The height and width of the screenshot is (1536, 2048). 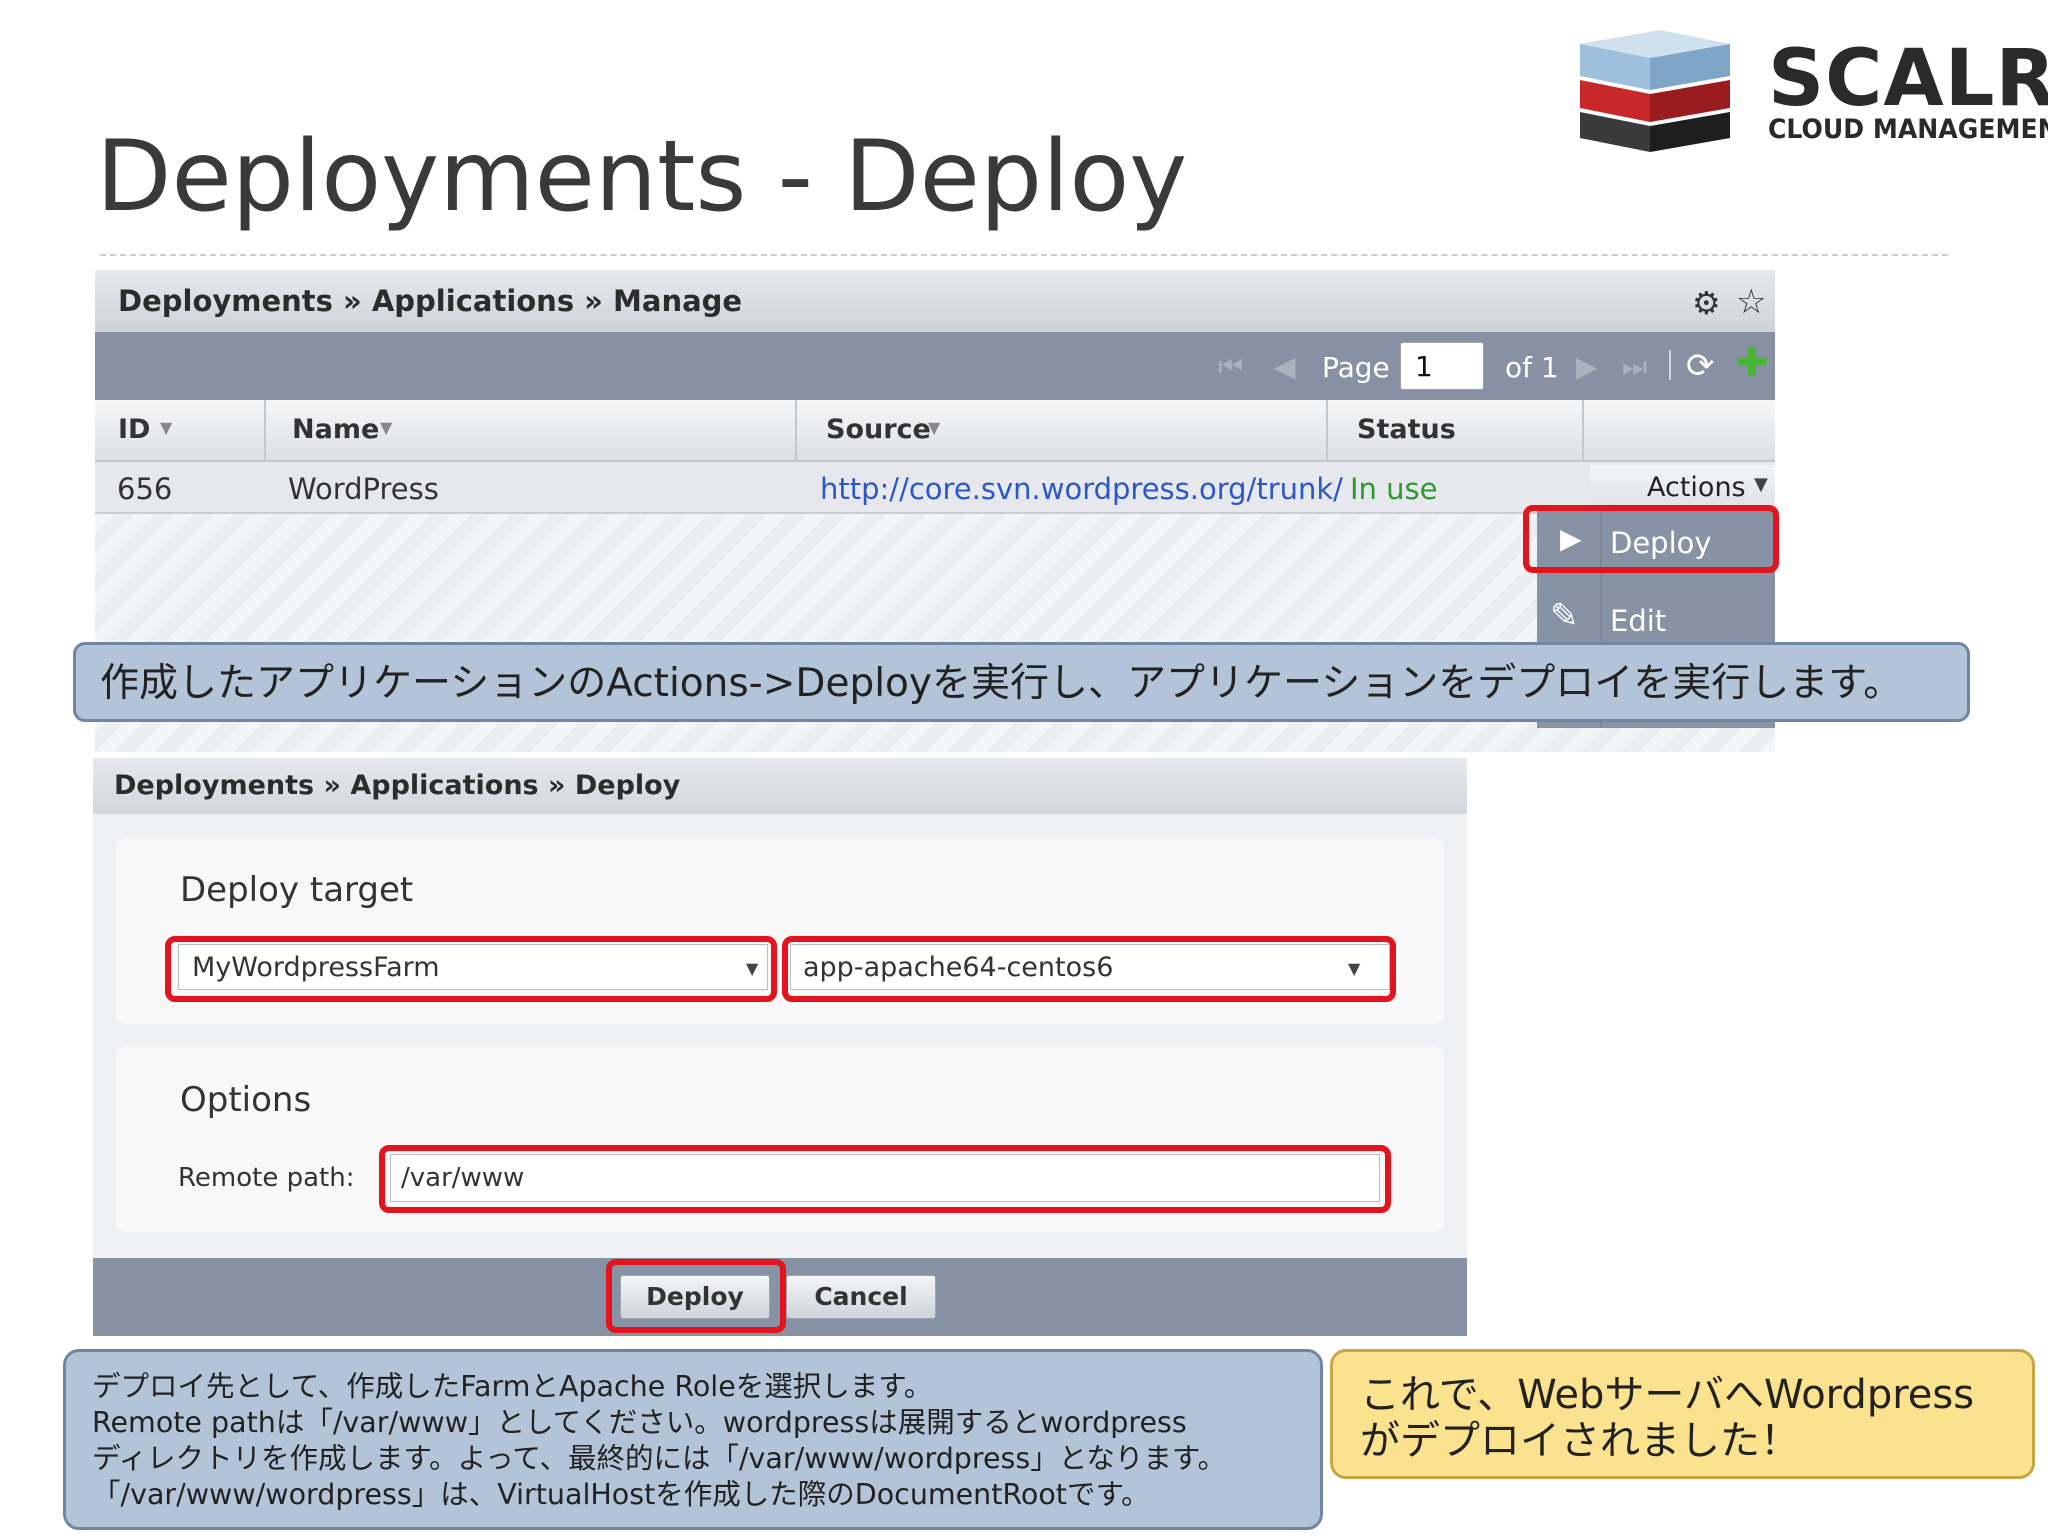 What do you see at coordinates (246, 1100) in the screenshot?
I see `options-title: Options` at bounding box center [246, 1100].